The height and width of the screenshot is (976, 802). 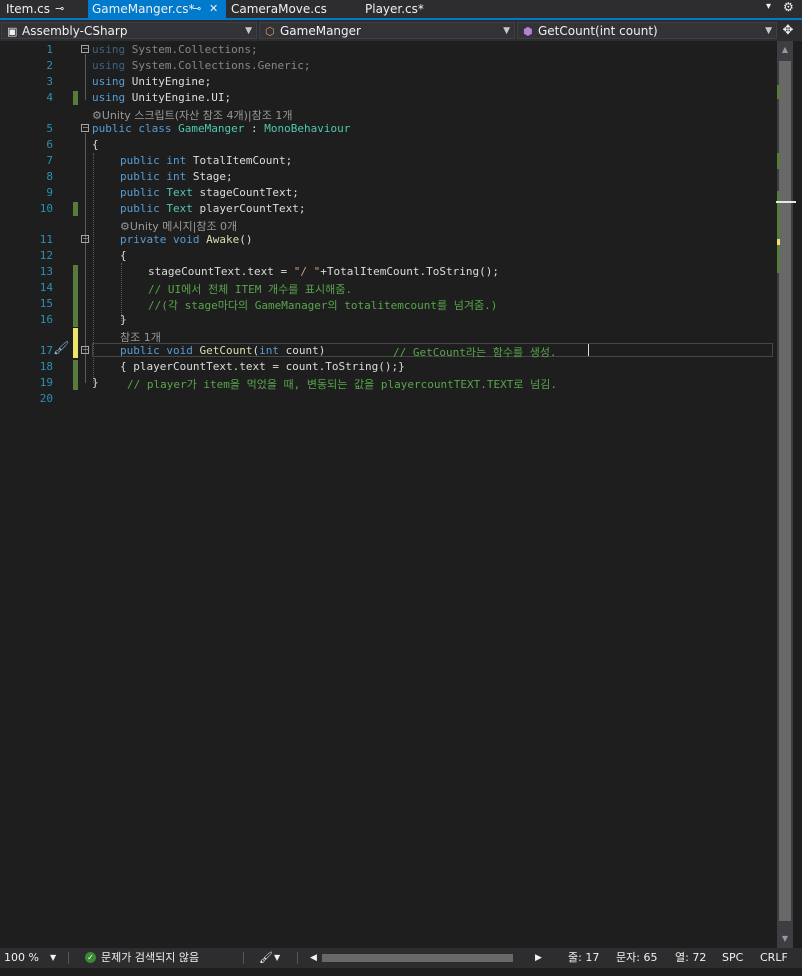 I want to click on line-number: 4, so click(x=49, y=97).